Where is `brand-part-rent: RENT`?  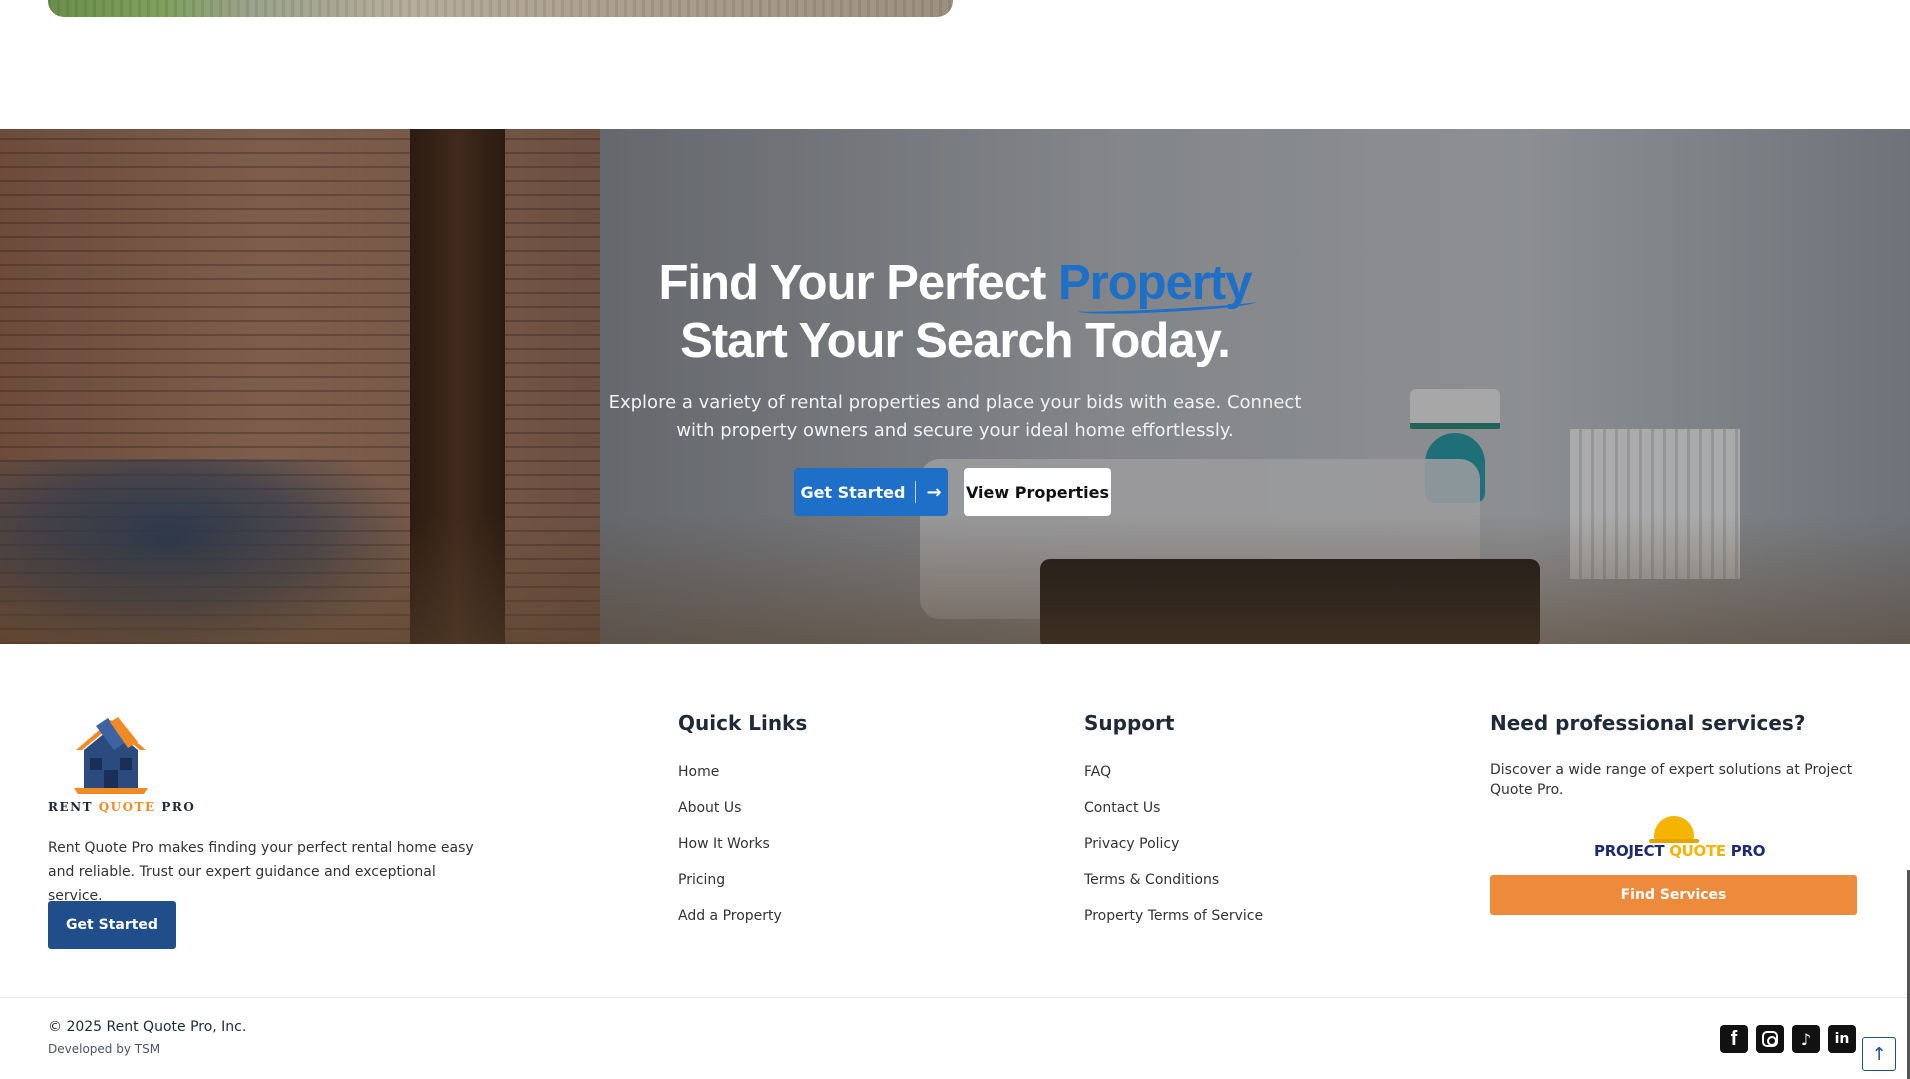
brand-part-rent: RENT is located at coordinates (73, 807).